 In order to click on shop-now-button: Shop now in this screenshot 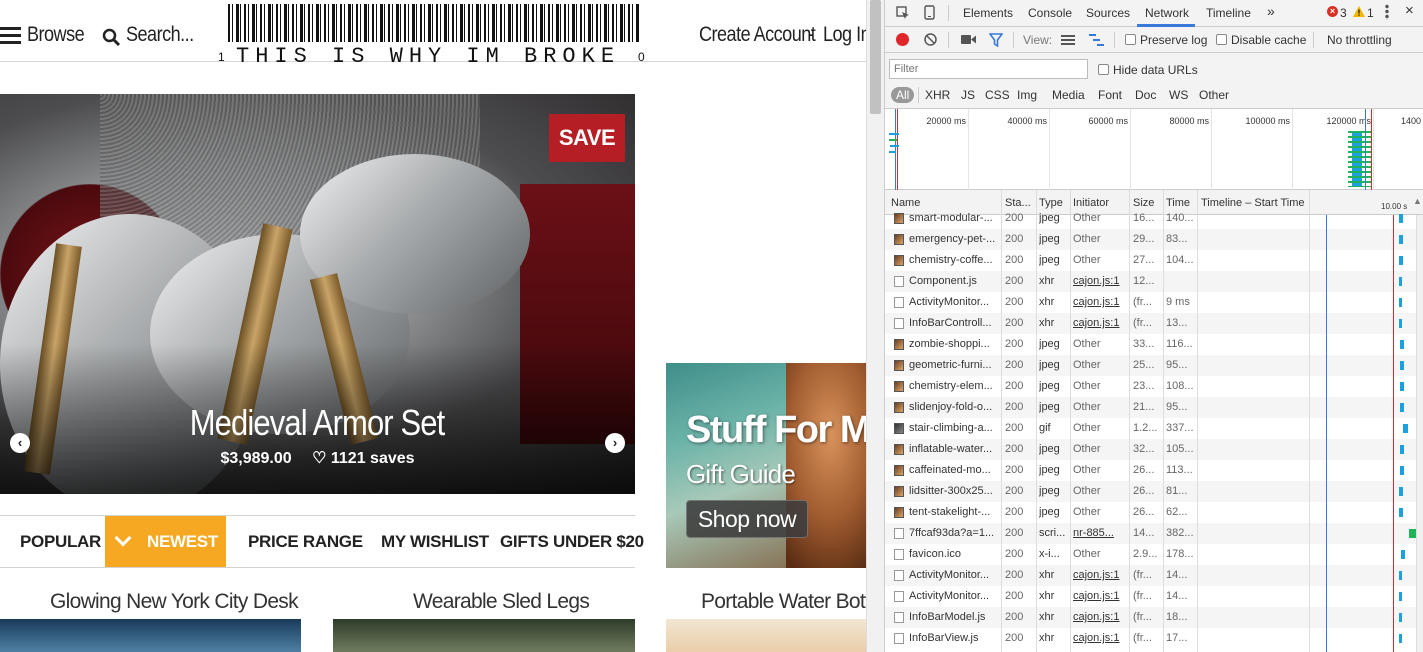, I will do `click(747, 519)`.